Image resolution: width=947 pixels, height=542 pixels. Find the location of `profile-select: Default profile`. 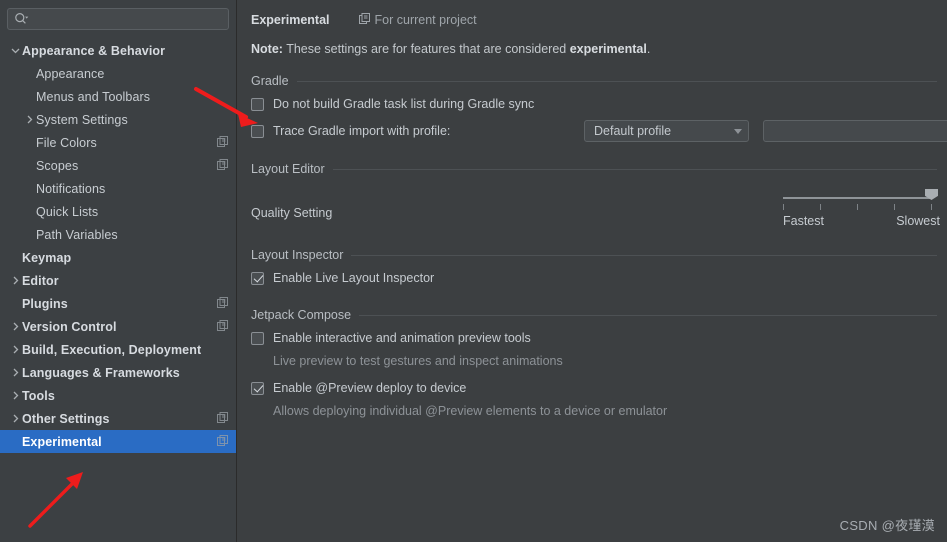

profile-select: Default profile is located at coordinates (666, 131).